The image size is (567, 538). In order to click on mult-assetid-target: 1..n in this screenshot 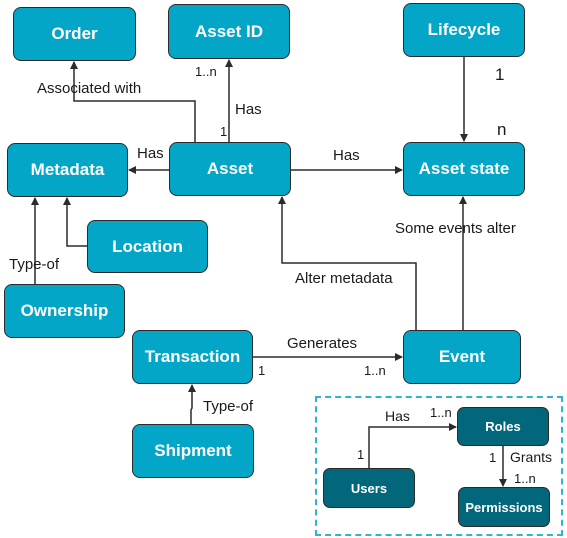, I will do `click(206, 71)`.